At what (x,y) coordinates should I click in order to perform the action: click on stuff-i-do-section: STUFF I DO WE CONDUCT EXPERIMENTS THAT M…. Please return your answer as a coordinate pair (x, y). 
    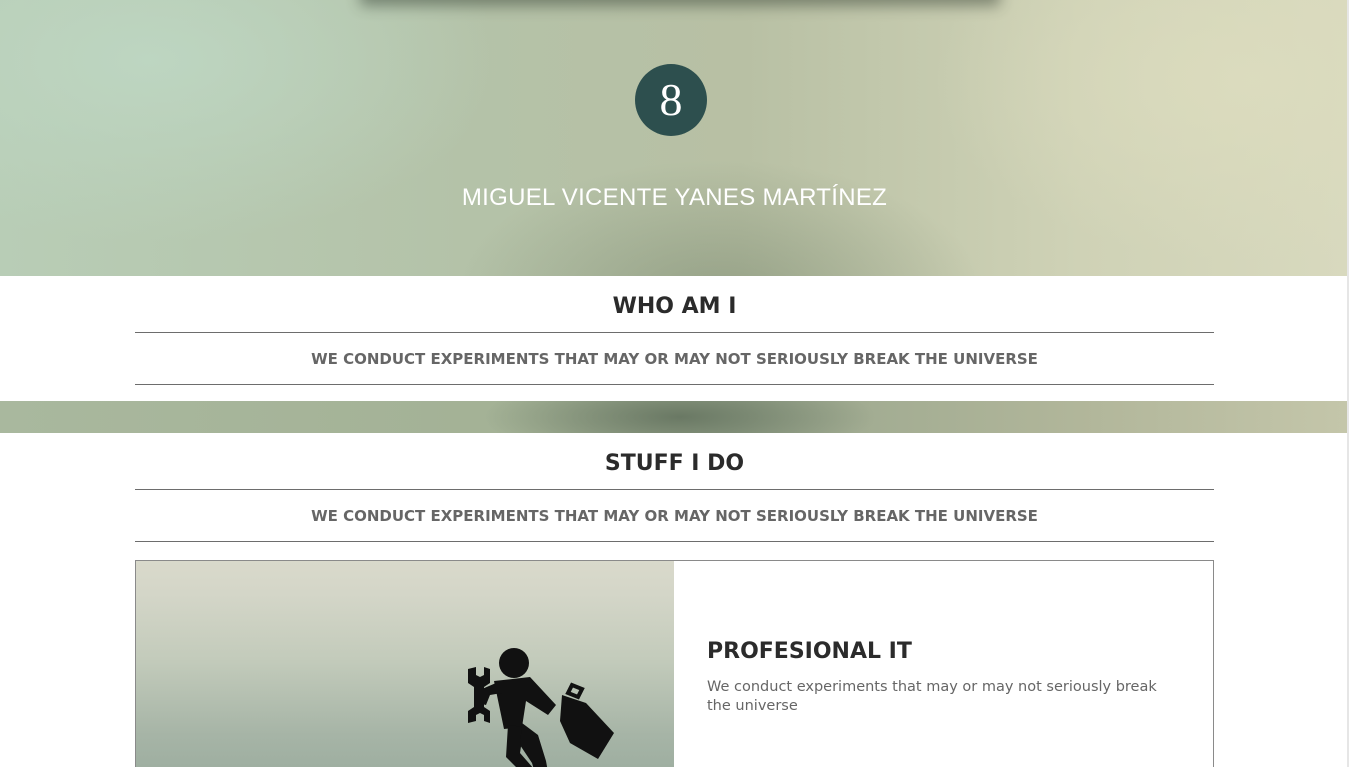
    Looking at the image, I should click on (674, 487).